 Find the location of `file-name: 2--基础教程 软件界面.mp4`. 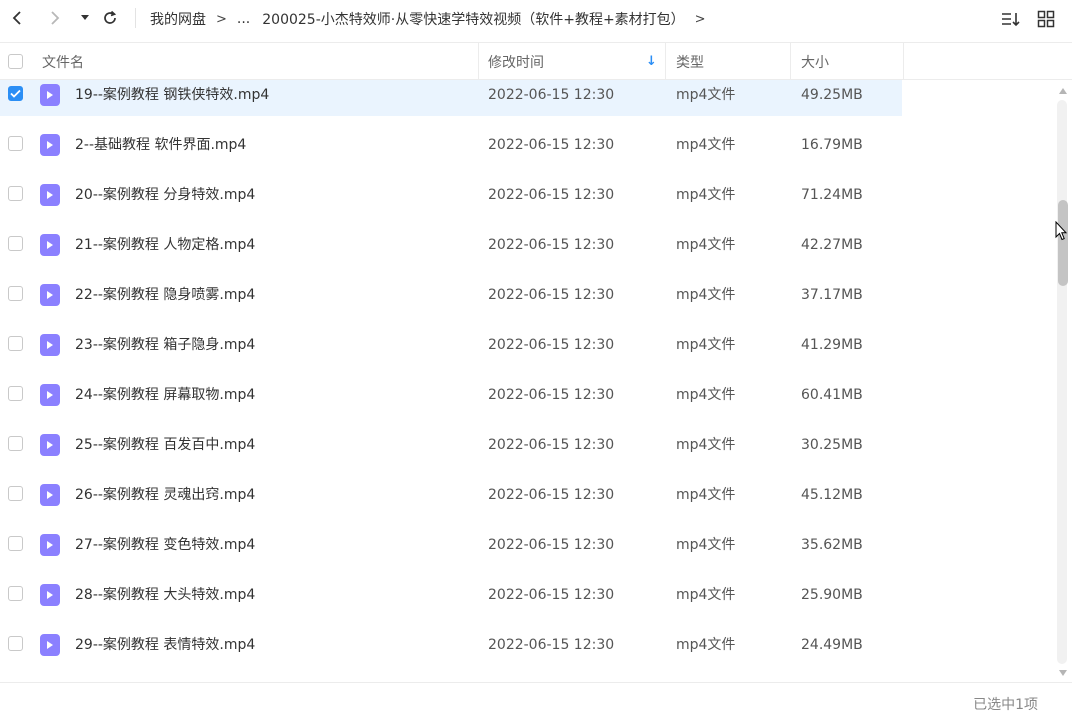

file-name: 2--基础教程 软件界面.mp4 is located at coordinates (160, 145).